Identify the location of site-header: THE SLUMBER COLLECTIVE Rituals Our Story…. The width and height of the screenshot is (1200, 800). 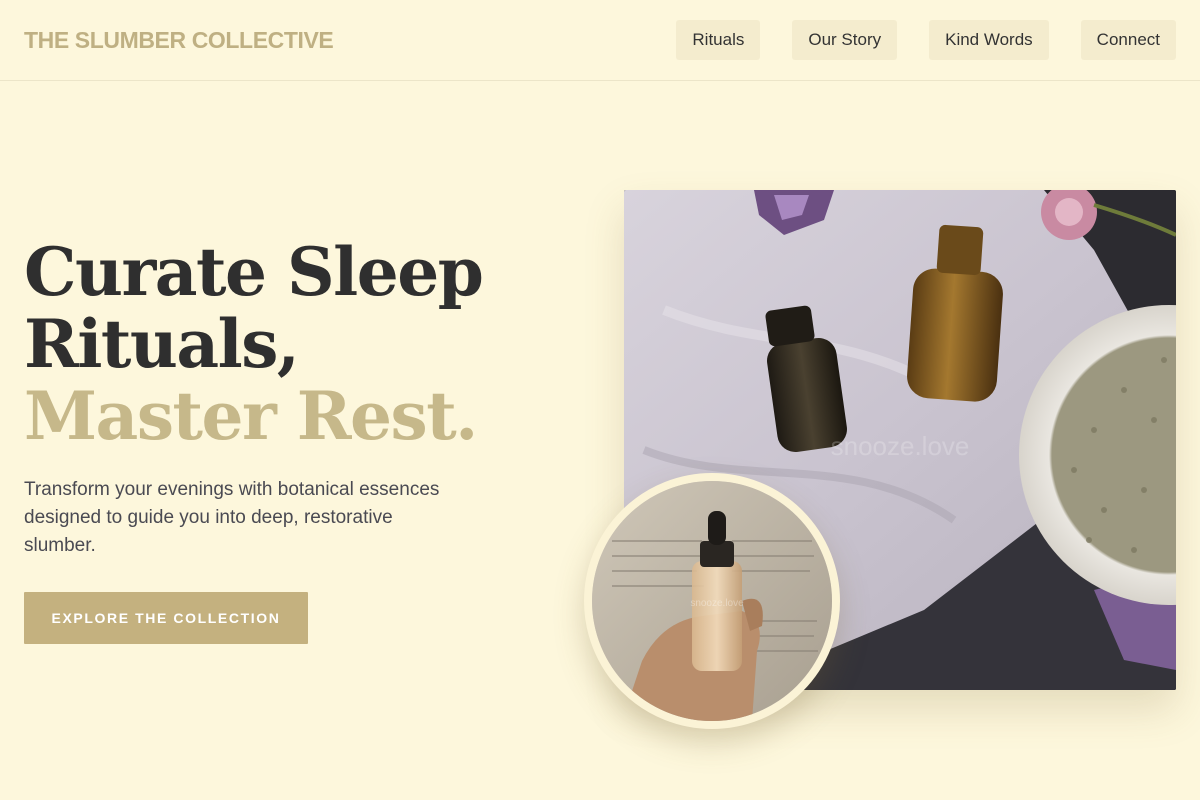
(600, 40).